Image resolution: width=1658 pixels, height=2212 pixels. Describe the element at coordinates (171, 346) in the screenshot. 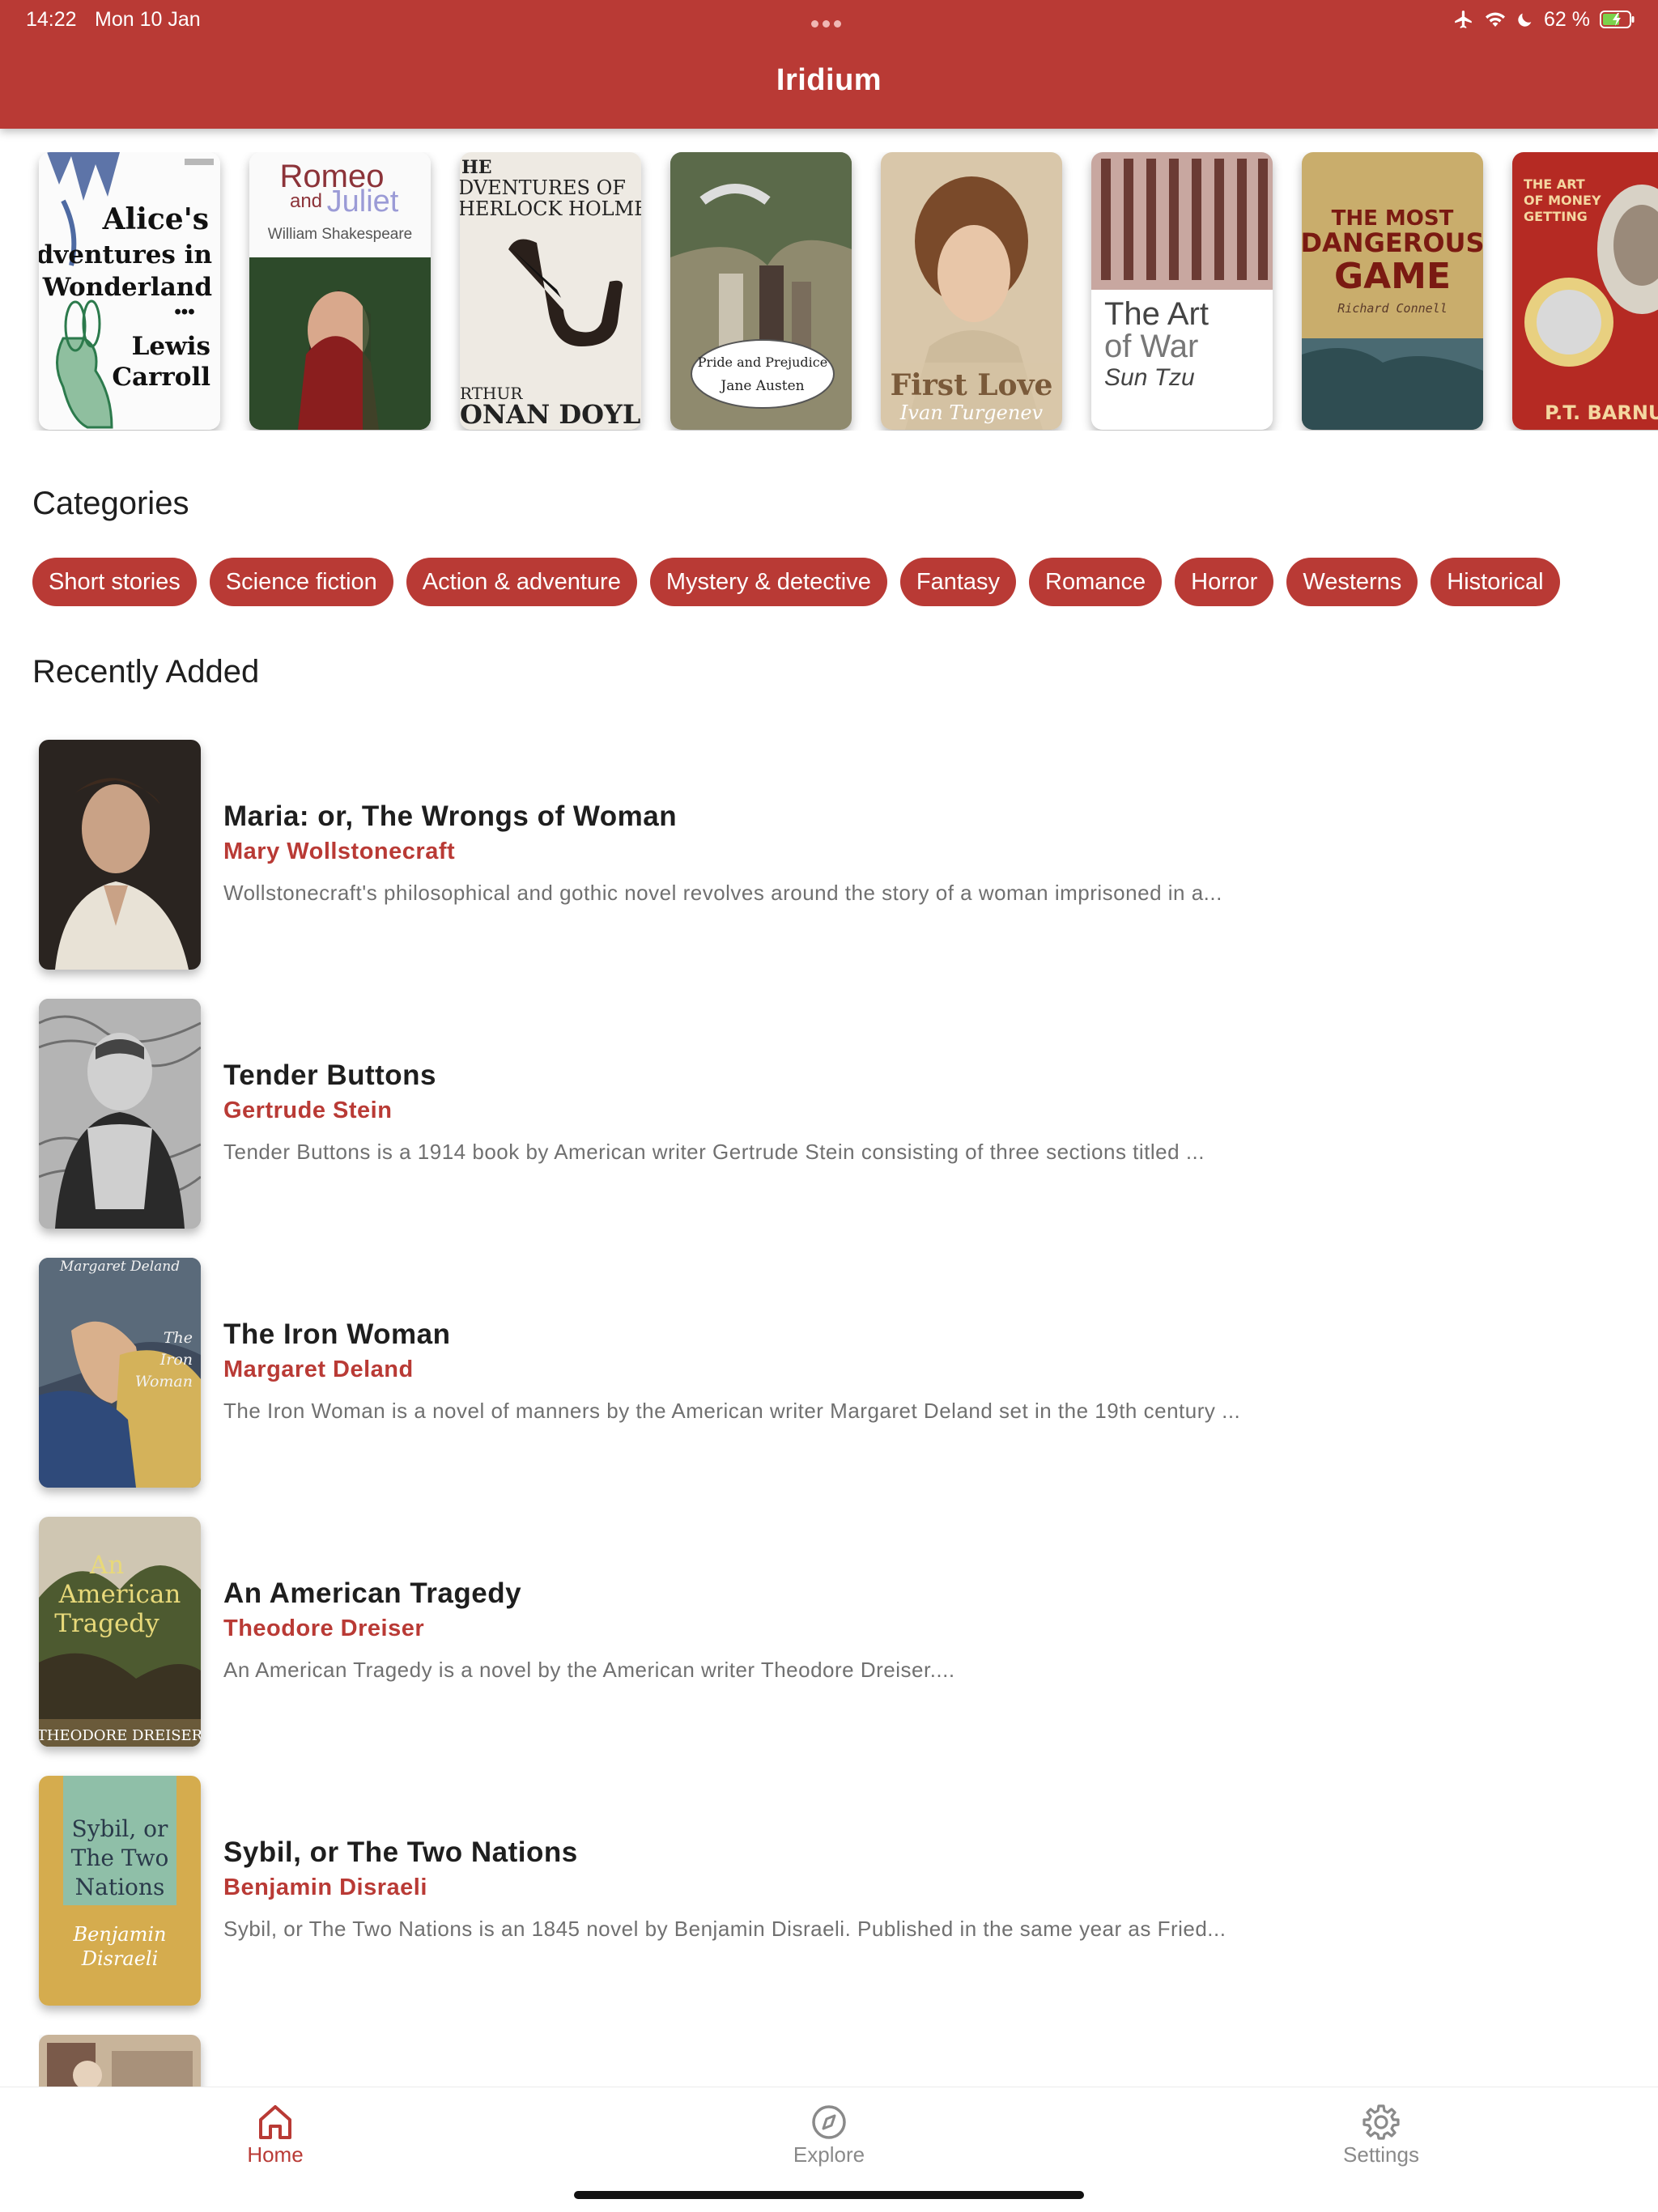

I see `cover-author-line: Lewis` at that location.